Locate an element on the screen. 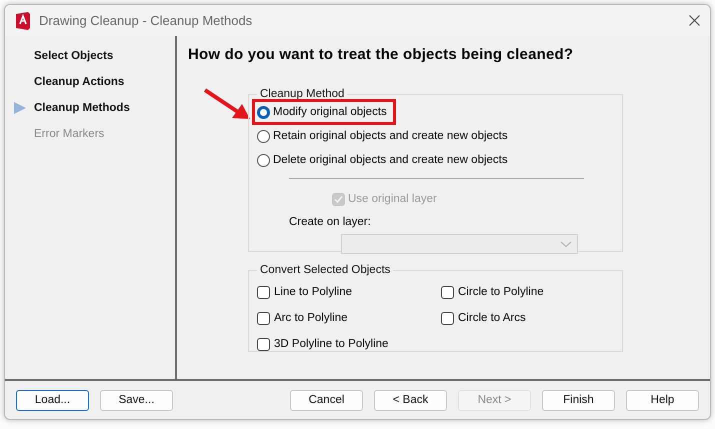  dialog-button: < Back is located at coordinates (410, 400).